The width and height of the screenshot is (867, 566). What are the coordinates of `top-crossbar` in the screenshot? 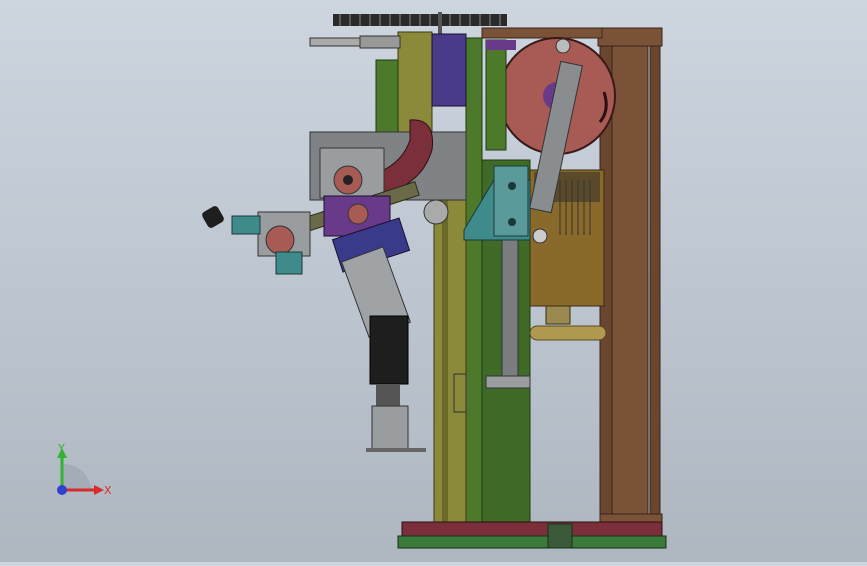 It's located at (542, 33).